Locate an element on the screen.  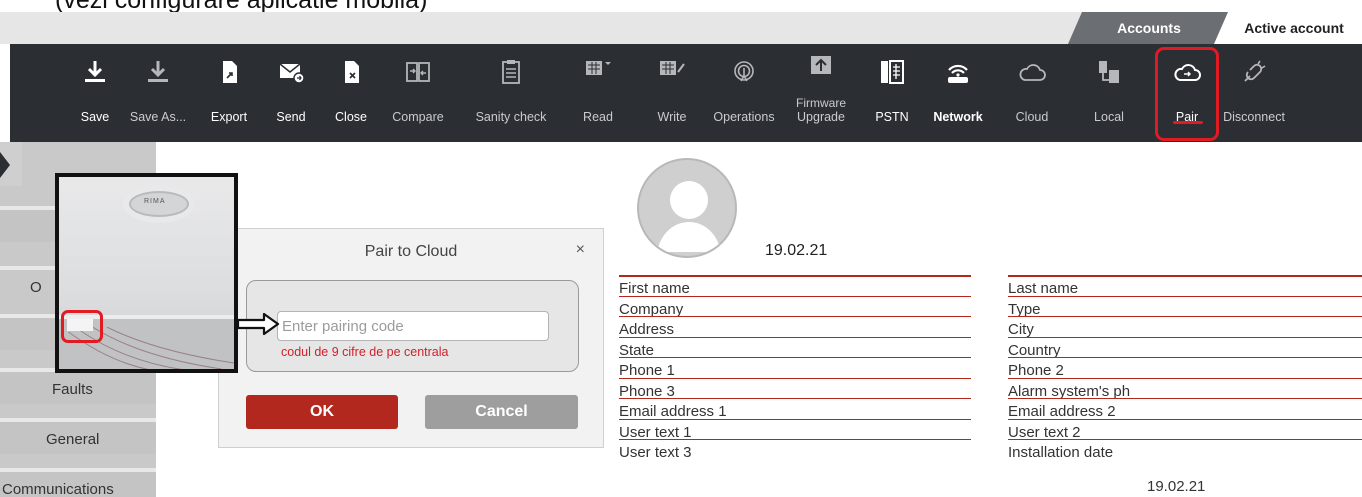
field-label: Address is located at coordinates (646, 330).